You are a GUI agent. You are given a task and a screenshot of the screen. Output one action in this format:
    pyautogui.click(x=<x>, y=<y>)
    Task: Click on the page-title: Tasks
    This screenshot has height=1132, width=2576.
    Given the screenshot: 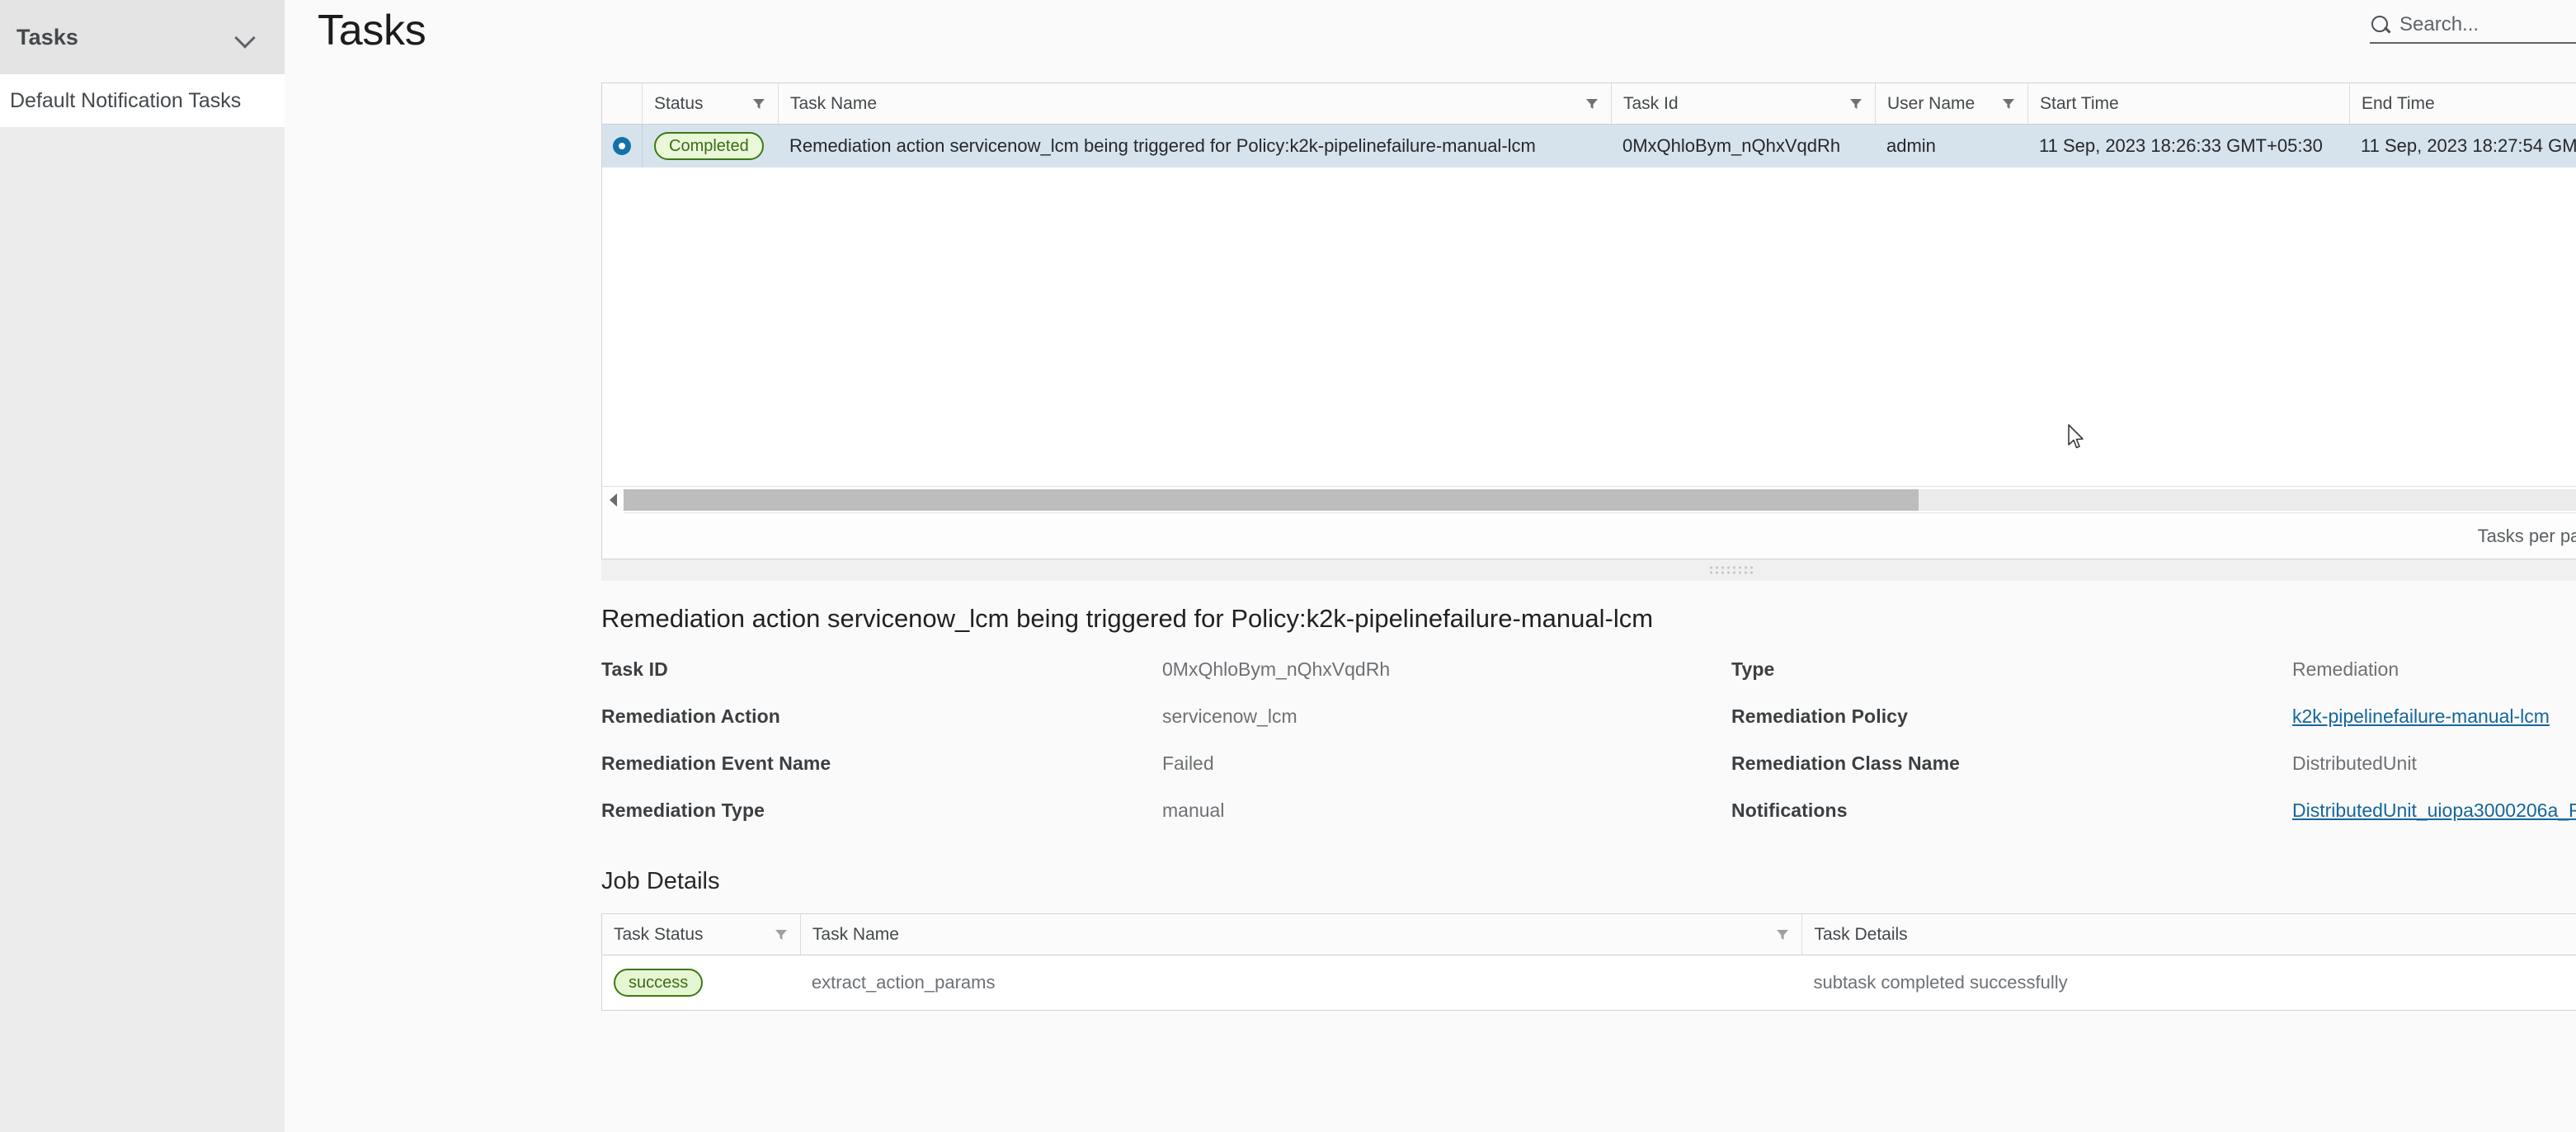 What is the action you would take?
    pyautogui.click(x=372, y=30)
    